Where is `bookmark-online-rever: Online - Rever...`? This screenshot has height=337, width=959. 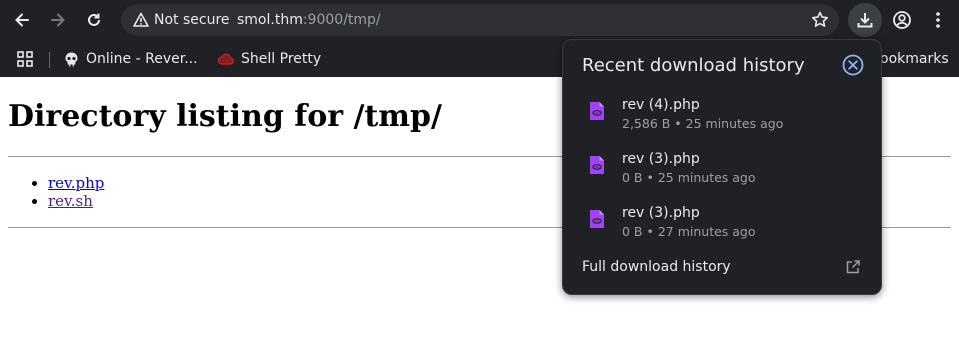
bookmark-online-rever: Online - Rever... is located at coordinates (130, 59).